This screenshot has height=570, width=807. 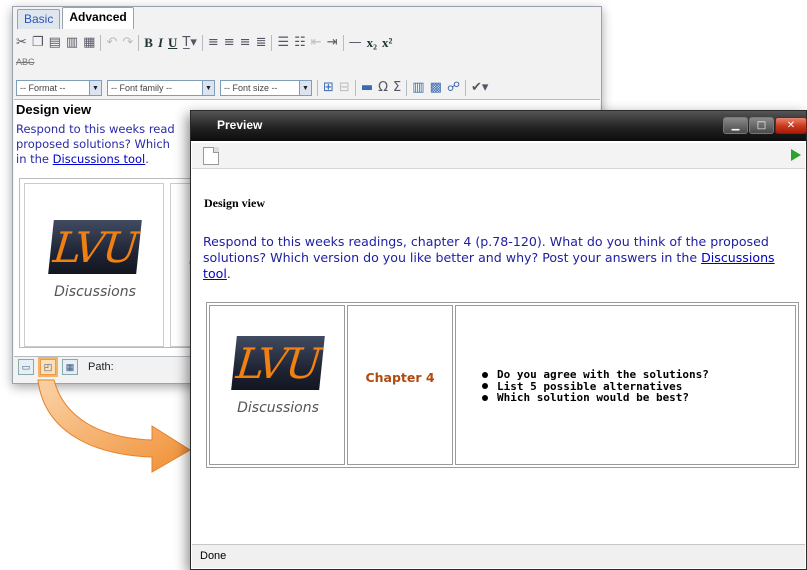 I want to click on align-center-icon: ≡, so click(x=229, y=43).